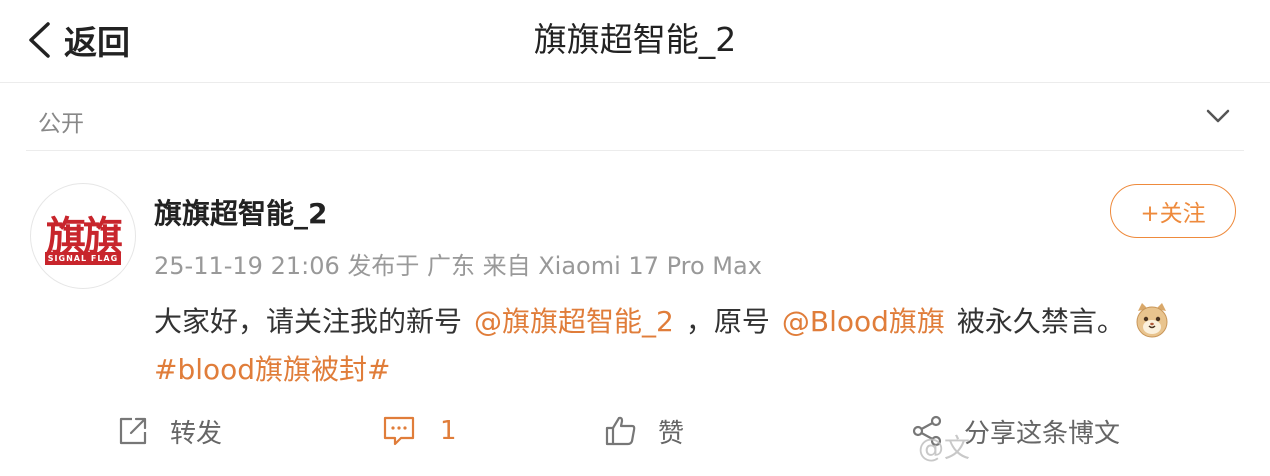  I want to click on repost-label: 转发, so click(196, 433).